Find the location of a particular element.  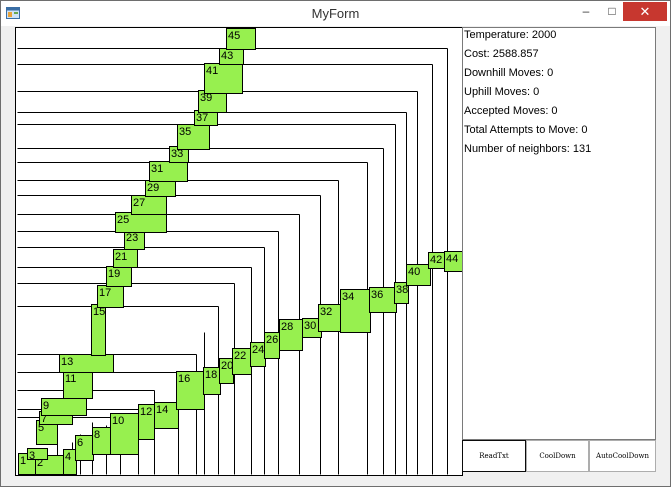

maximize-button: □ is located at coordinates (612, 11).